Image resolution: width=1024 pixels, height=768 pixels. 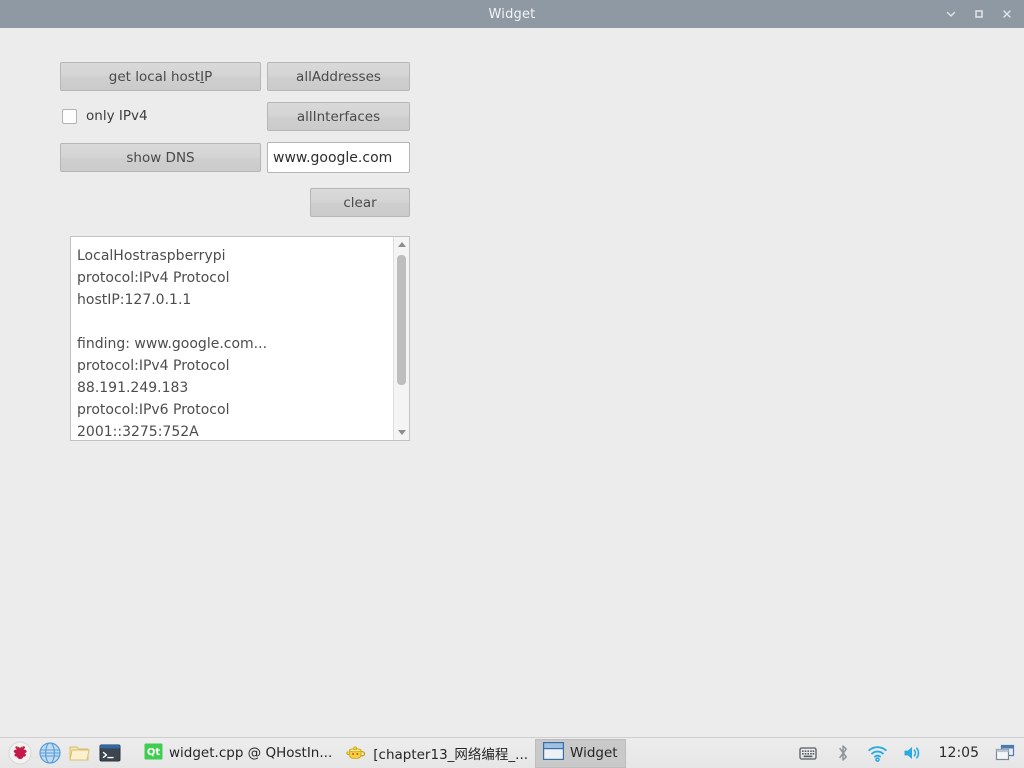 I want to click on checkbox-box, so click(x=69, y=116).